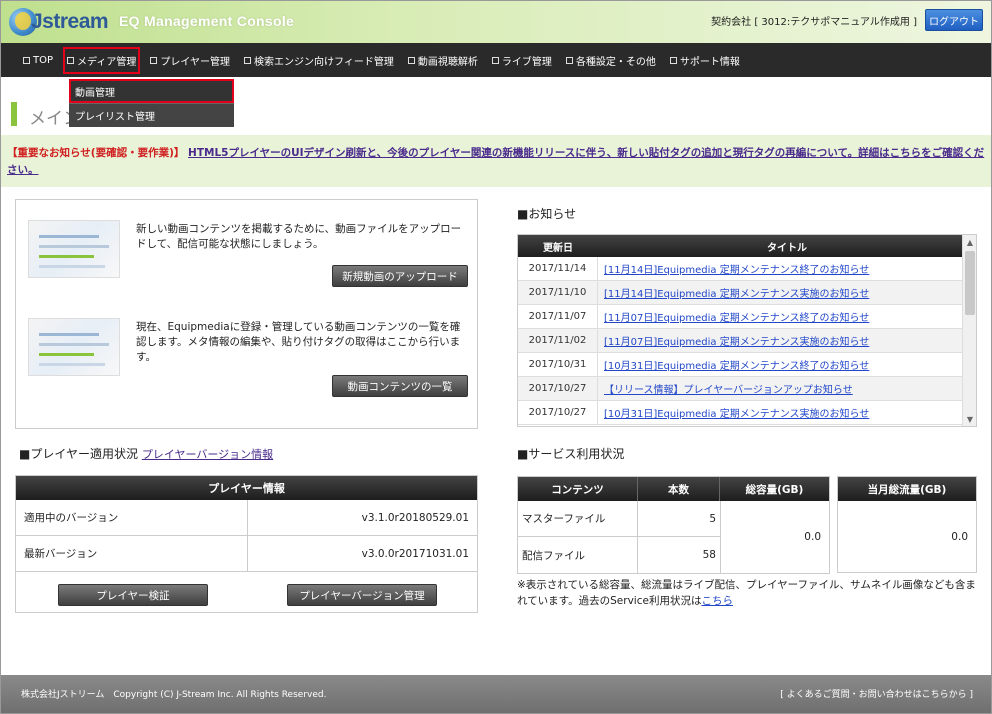 The width and height of the screenshot is (992, 714). Describe the element at coordinates (736, 268) in the screenshot. I see `news-link: [11月14日]Equipmedia 定期メンテナンス終了のお知らせ` at that location.